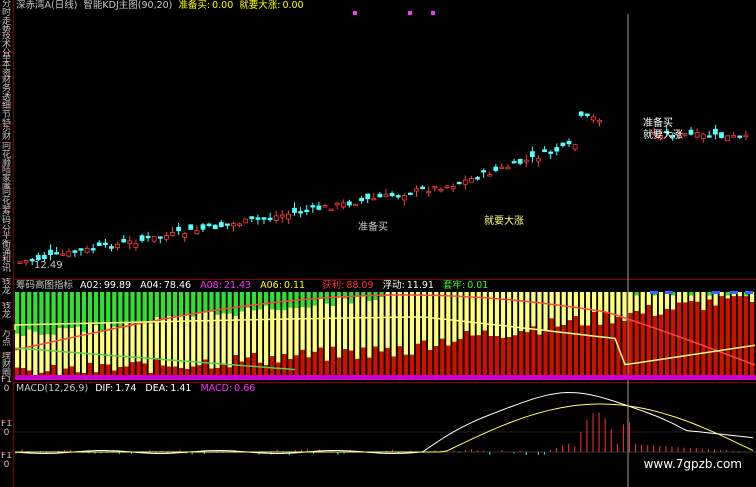  I want to click on low-price-label: 12.49, so click(48, 265).